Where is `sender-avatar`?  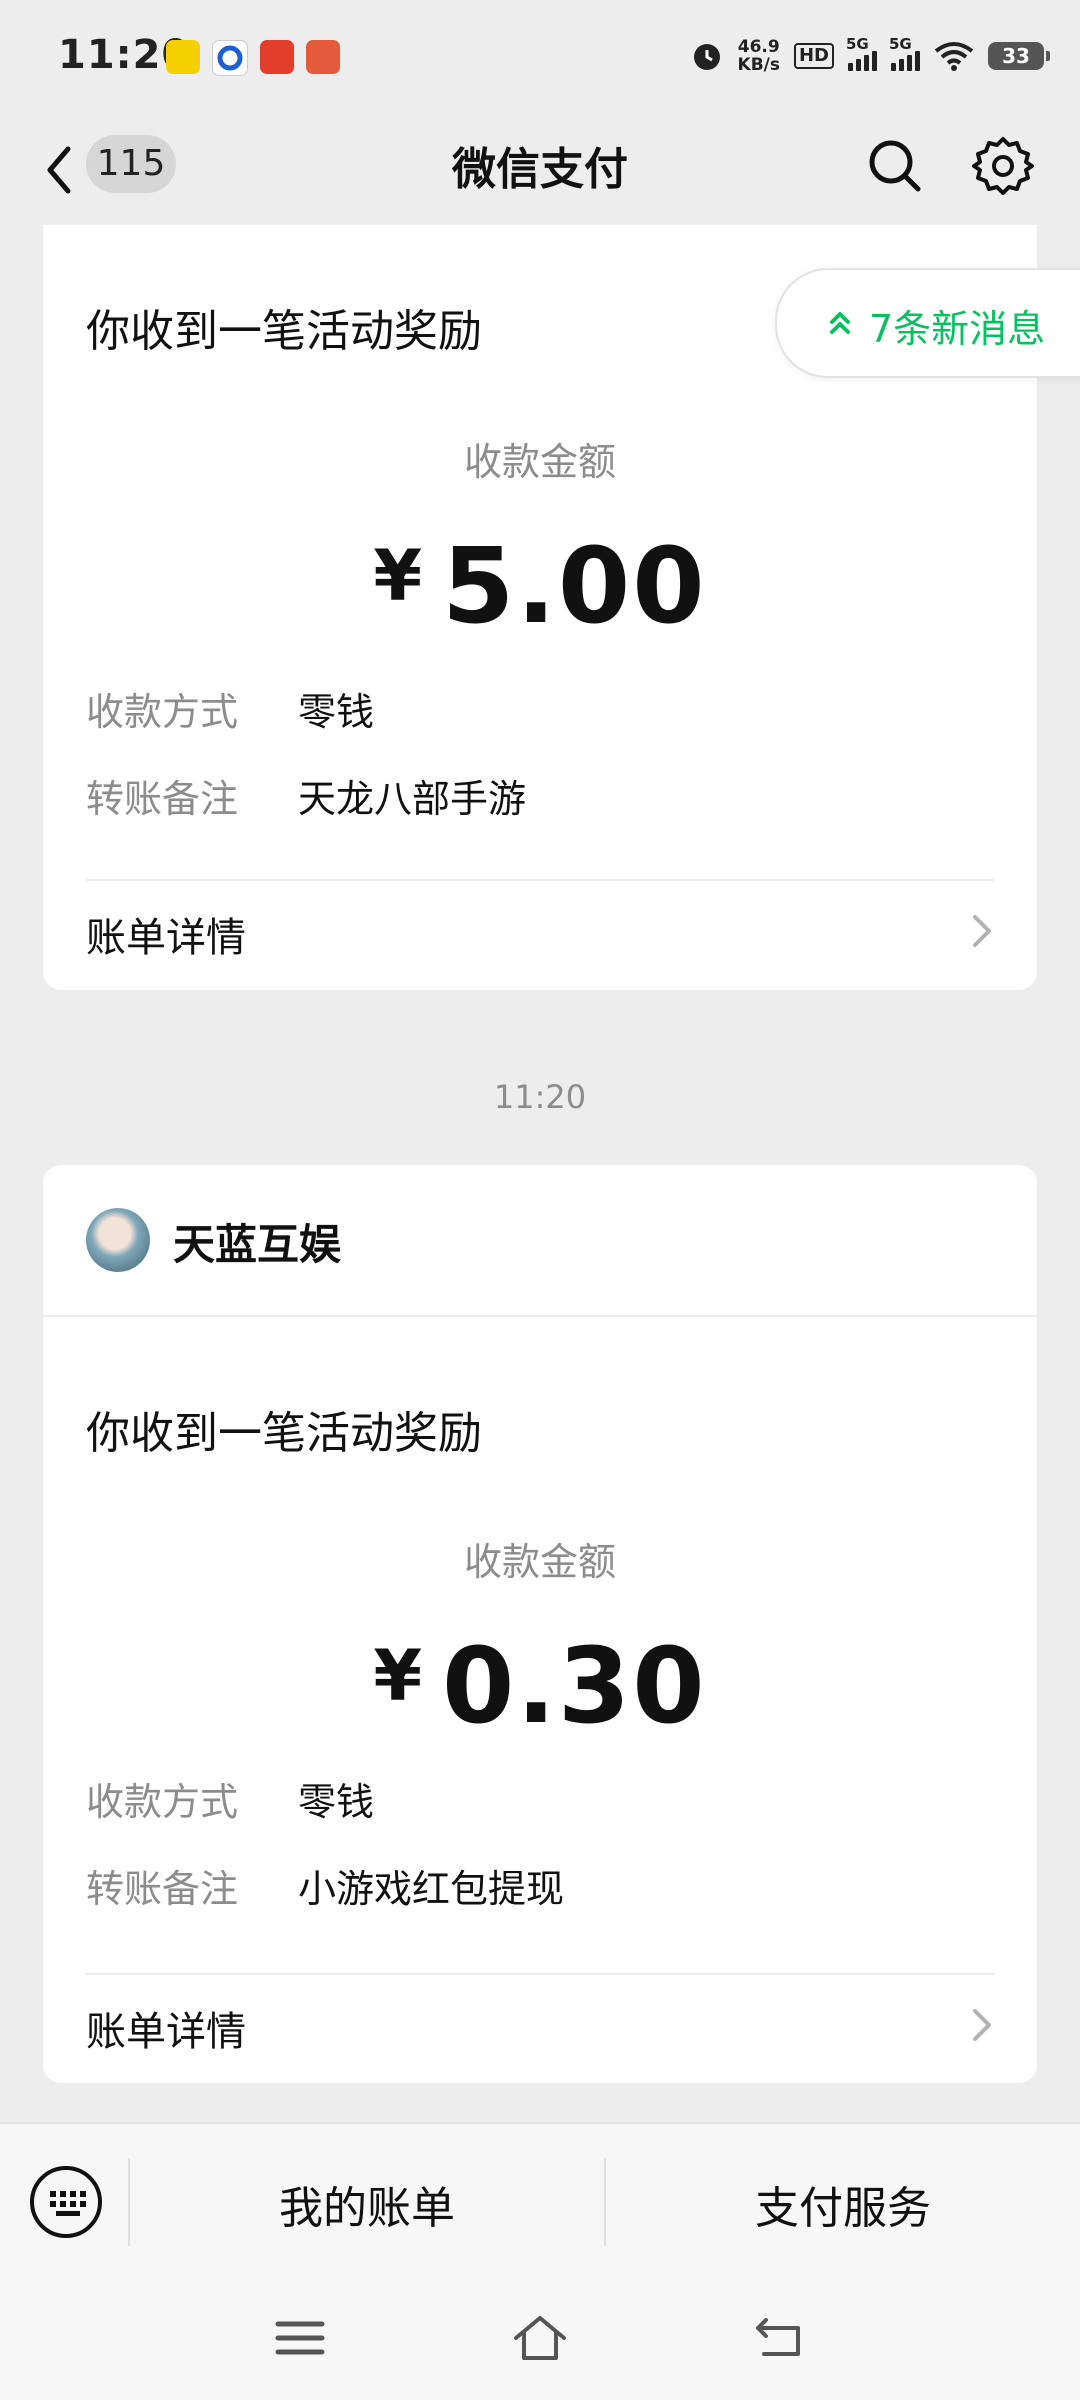 sender-avatar is located at coordinates (118, 1240).